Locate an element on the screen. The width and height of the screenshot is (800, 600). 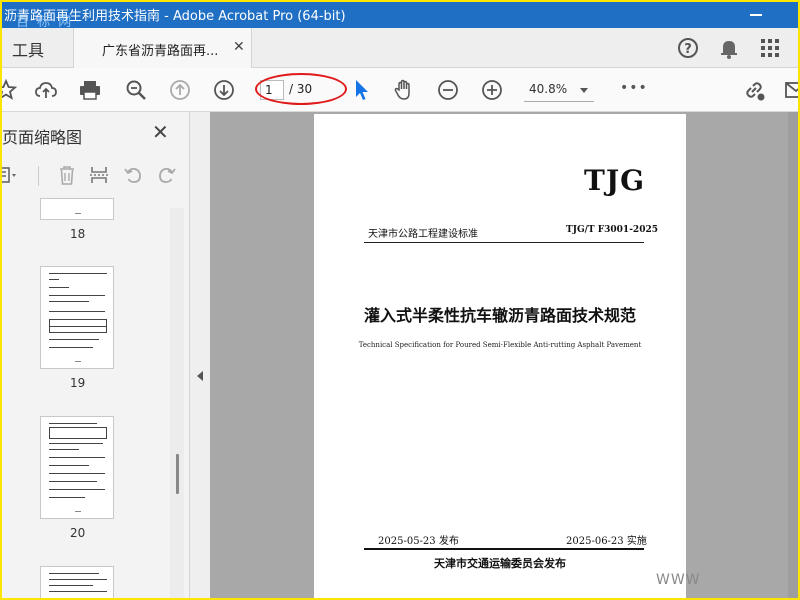
tab-document: 广东省沥青路面再... ✕ is located at coordinates (163, 48).